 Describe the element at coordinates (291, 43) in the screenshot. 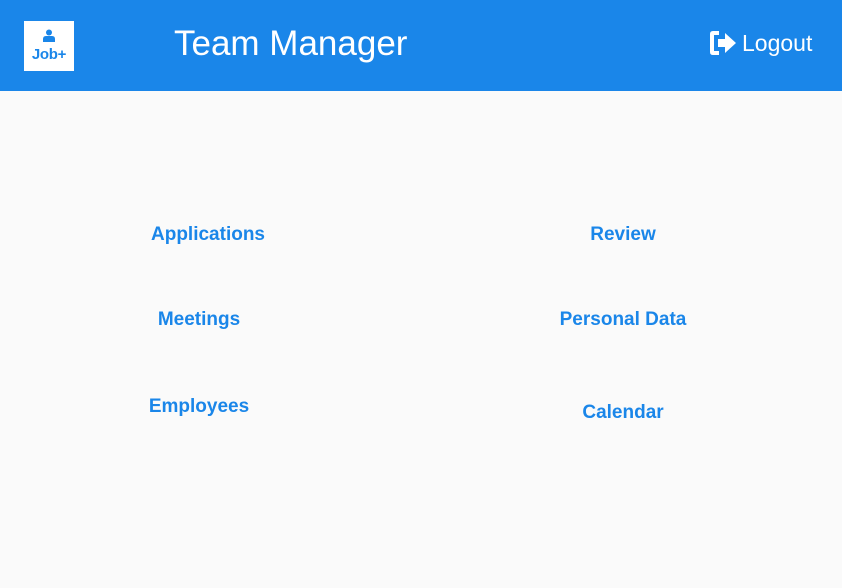

I see `page-title: Team Manager` at that location.